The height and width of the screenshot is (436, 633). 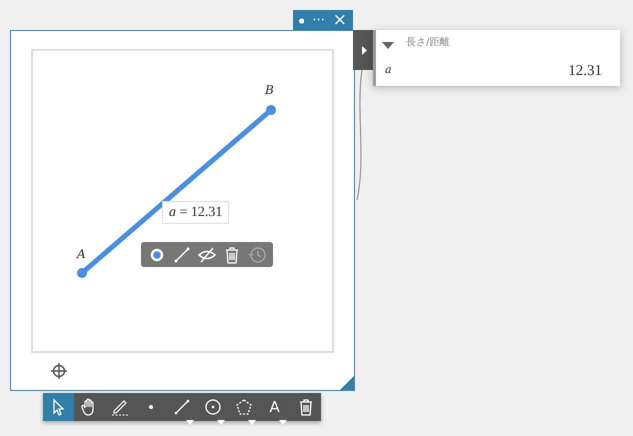 I want to click on caret-icon, so click(x=388, y=45).